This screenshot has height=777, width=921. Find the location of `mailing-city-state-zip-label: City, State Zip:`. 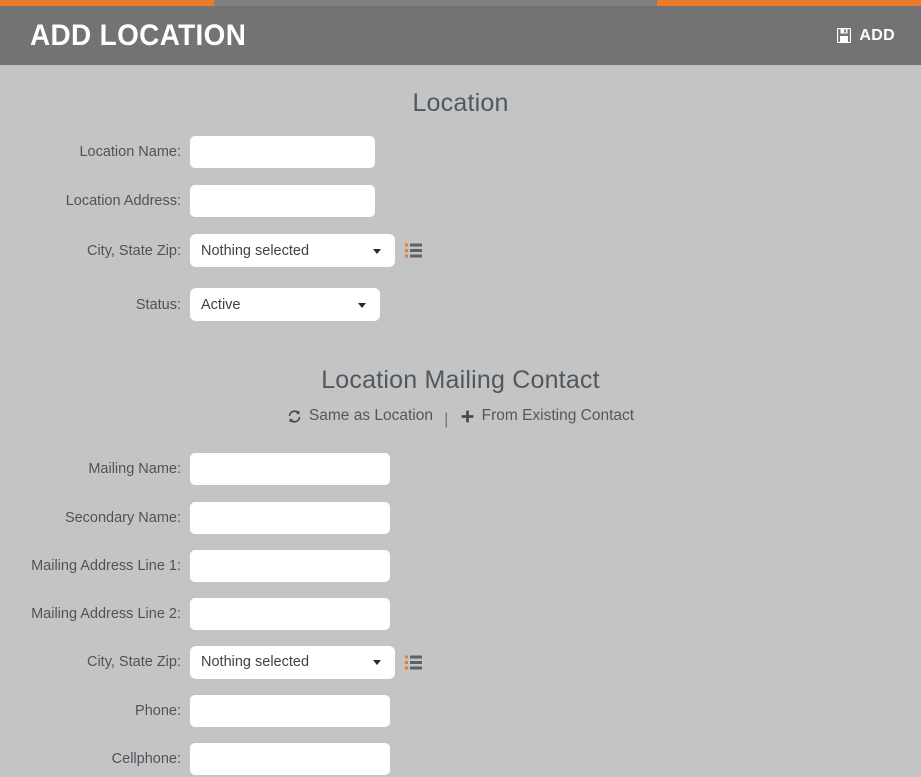

mailing-city-state-zip-label: City, State Zip: is located at coordinates (133, 662).